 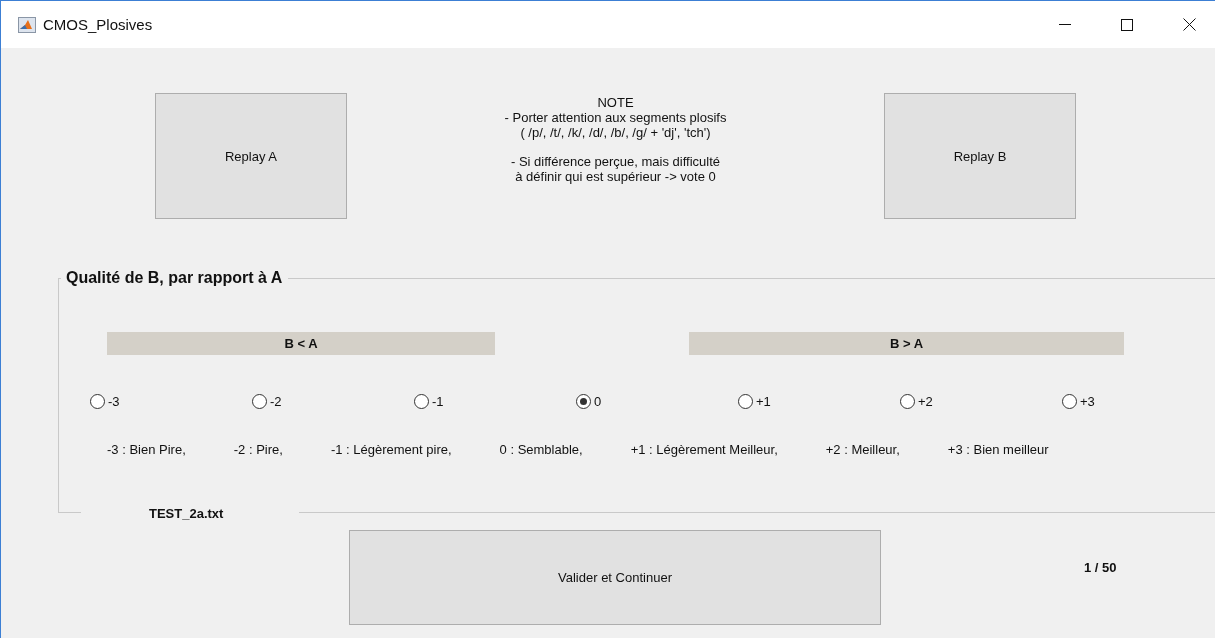 What do you see at coordinates (276, 401) in the screenshot?
I see `radio-label: -2` at bounding box center [276, 401].